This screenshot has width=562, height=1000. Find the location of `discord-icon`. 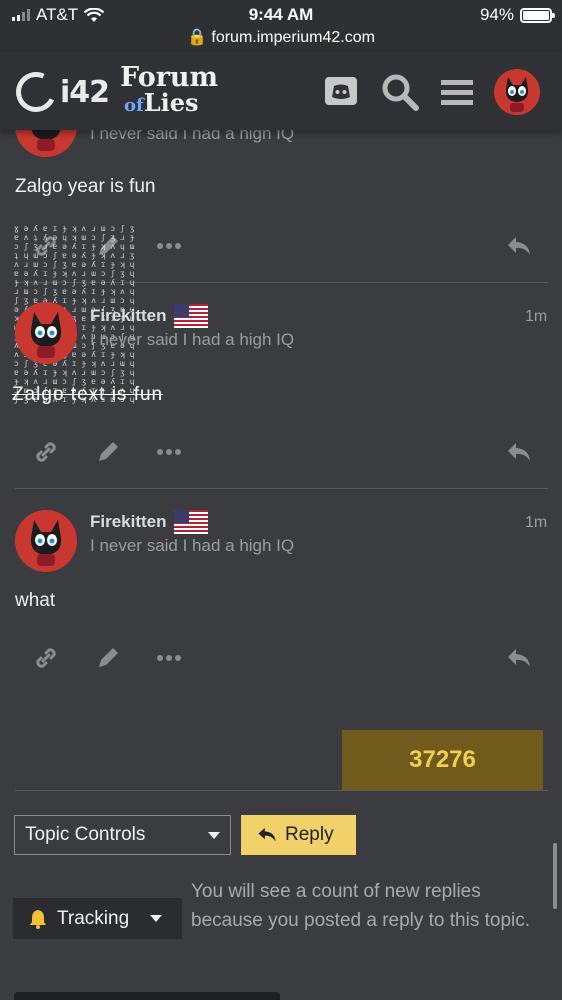

discord-icon is located at coordinates (342, 92).